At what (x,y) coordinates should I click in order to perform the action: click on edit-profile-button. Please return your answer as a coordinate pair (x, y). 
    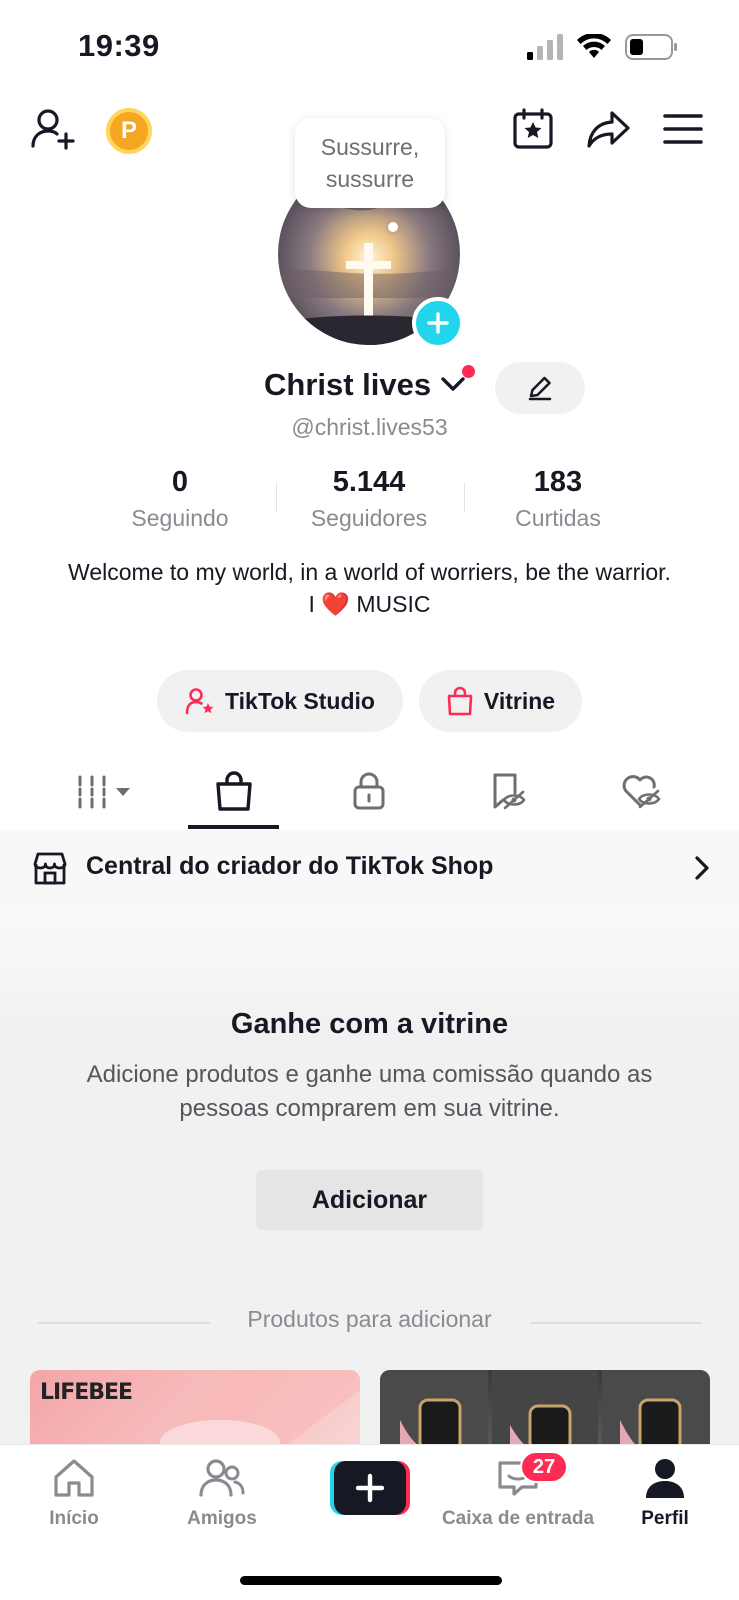
    Looking at the image, I should click on (540, 388).